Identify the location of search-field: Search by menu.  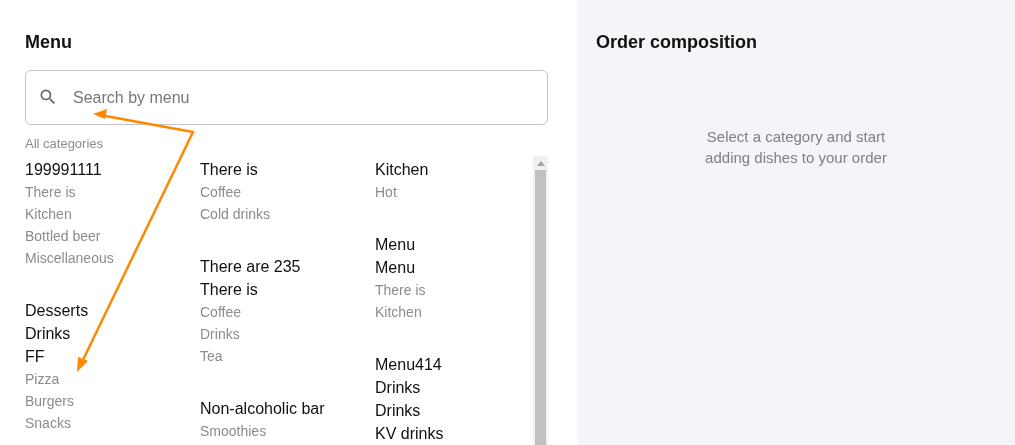
(286, 97).